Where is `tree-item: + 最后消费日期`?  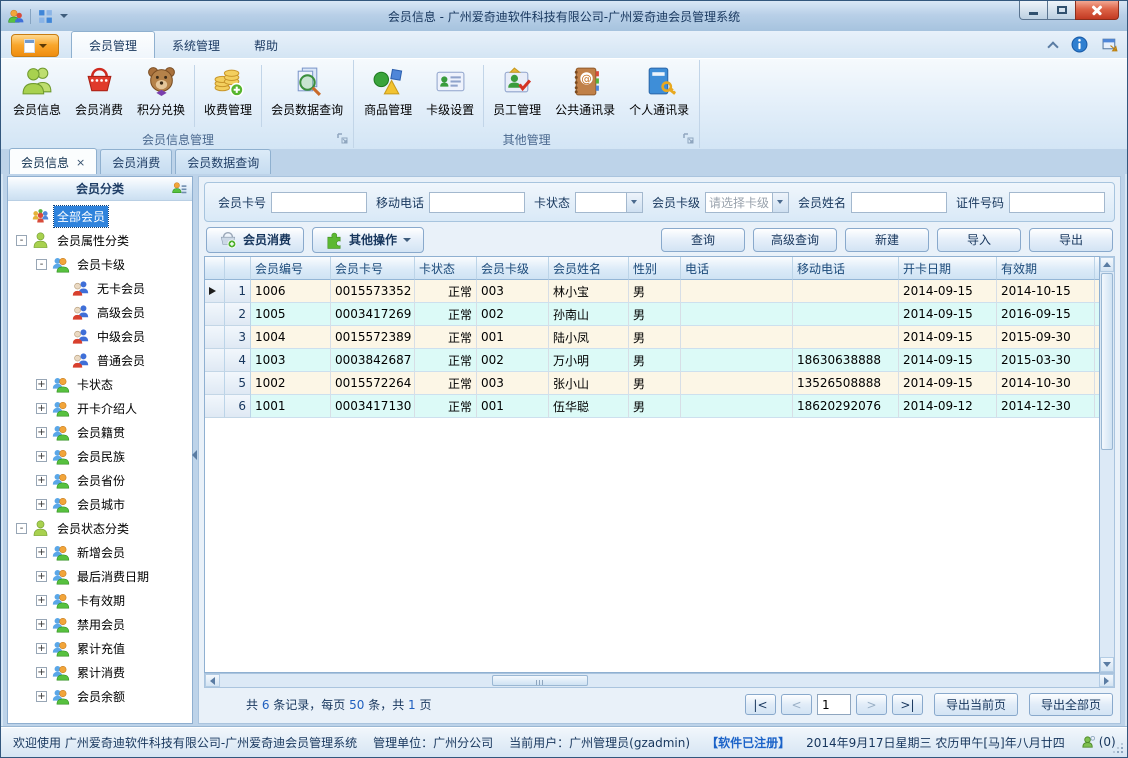
tree-item: + 最后消费日期 is located at coordinates (101, 576).